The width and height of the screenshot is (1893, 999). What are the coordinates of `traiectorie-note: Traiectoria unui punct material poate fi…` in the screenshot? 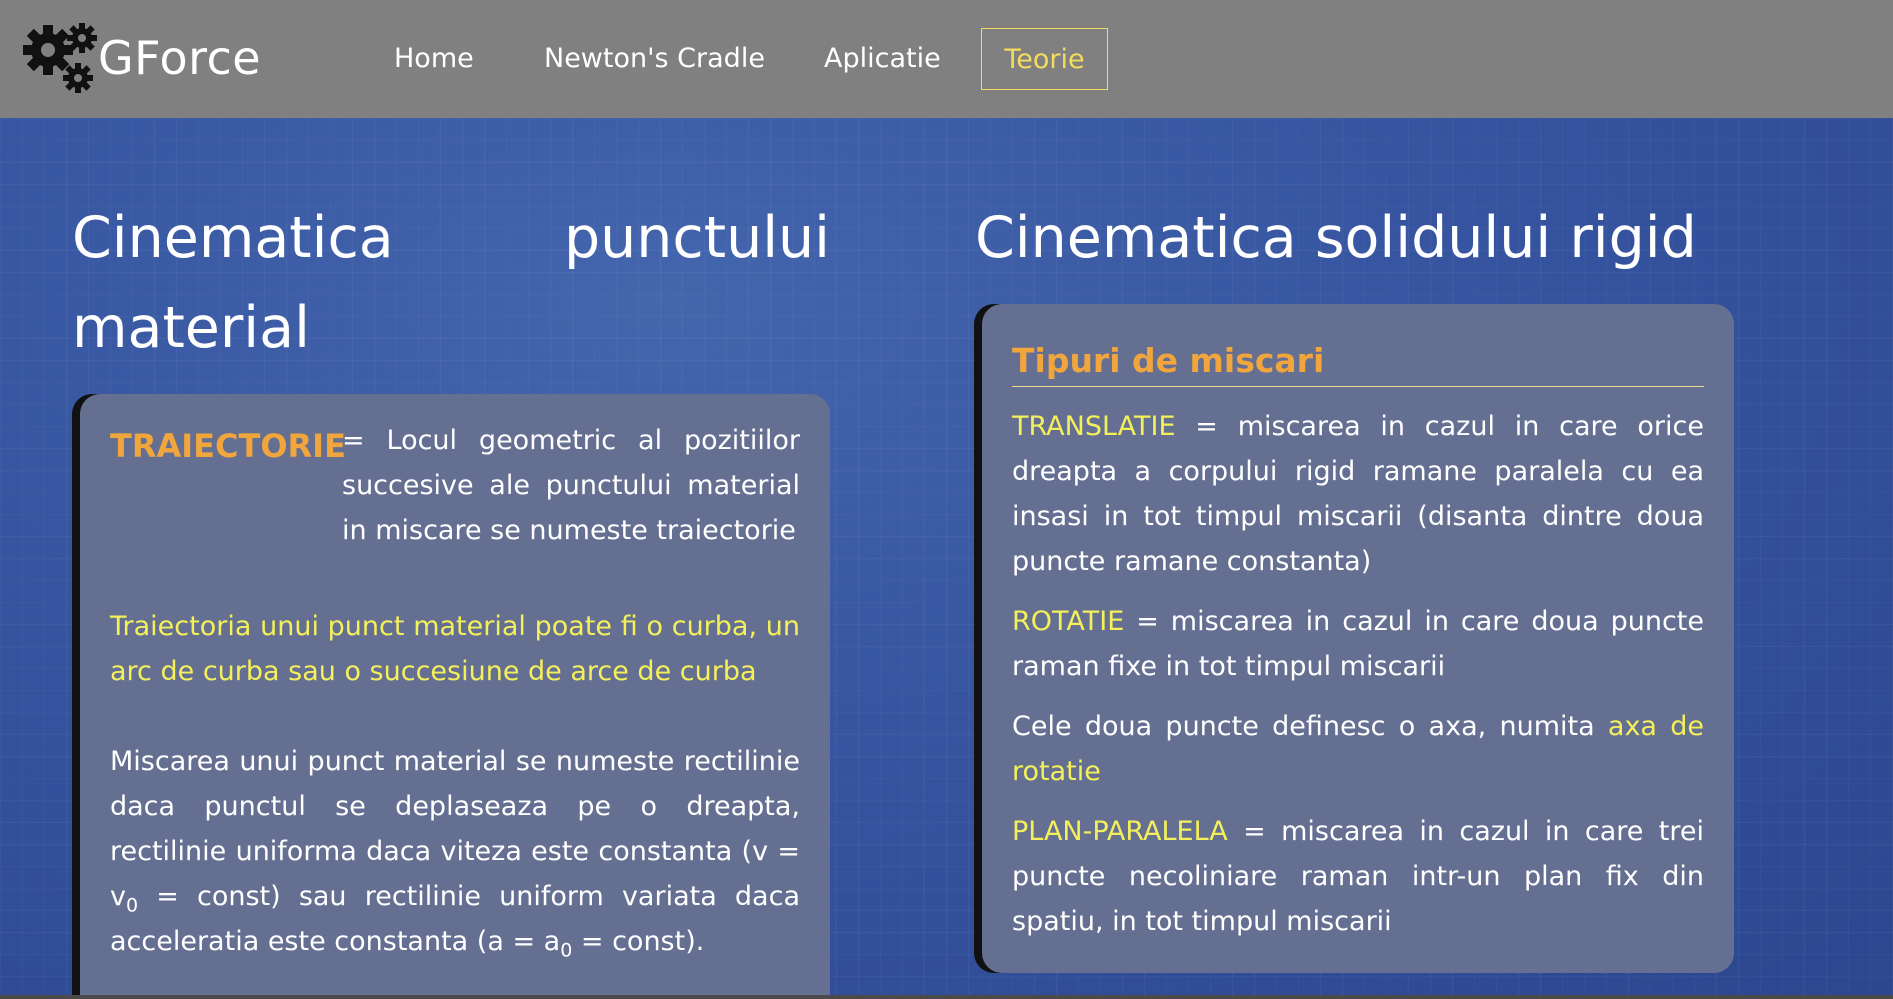 It's located at (455, 649).